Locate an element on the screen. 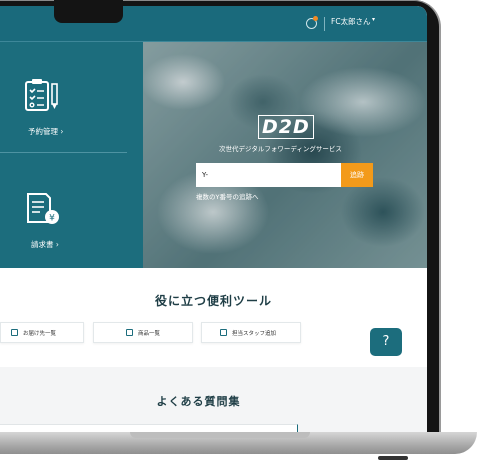  faq-section: よくある質問集 is located at coordinates (213, 400).